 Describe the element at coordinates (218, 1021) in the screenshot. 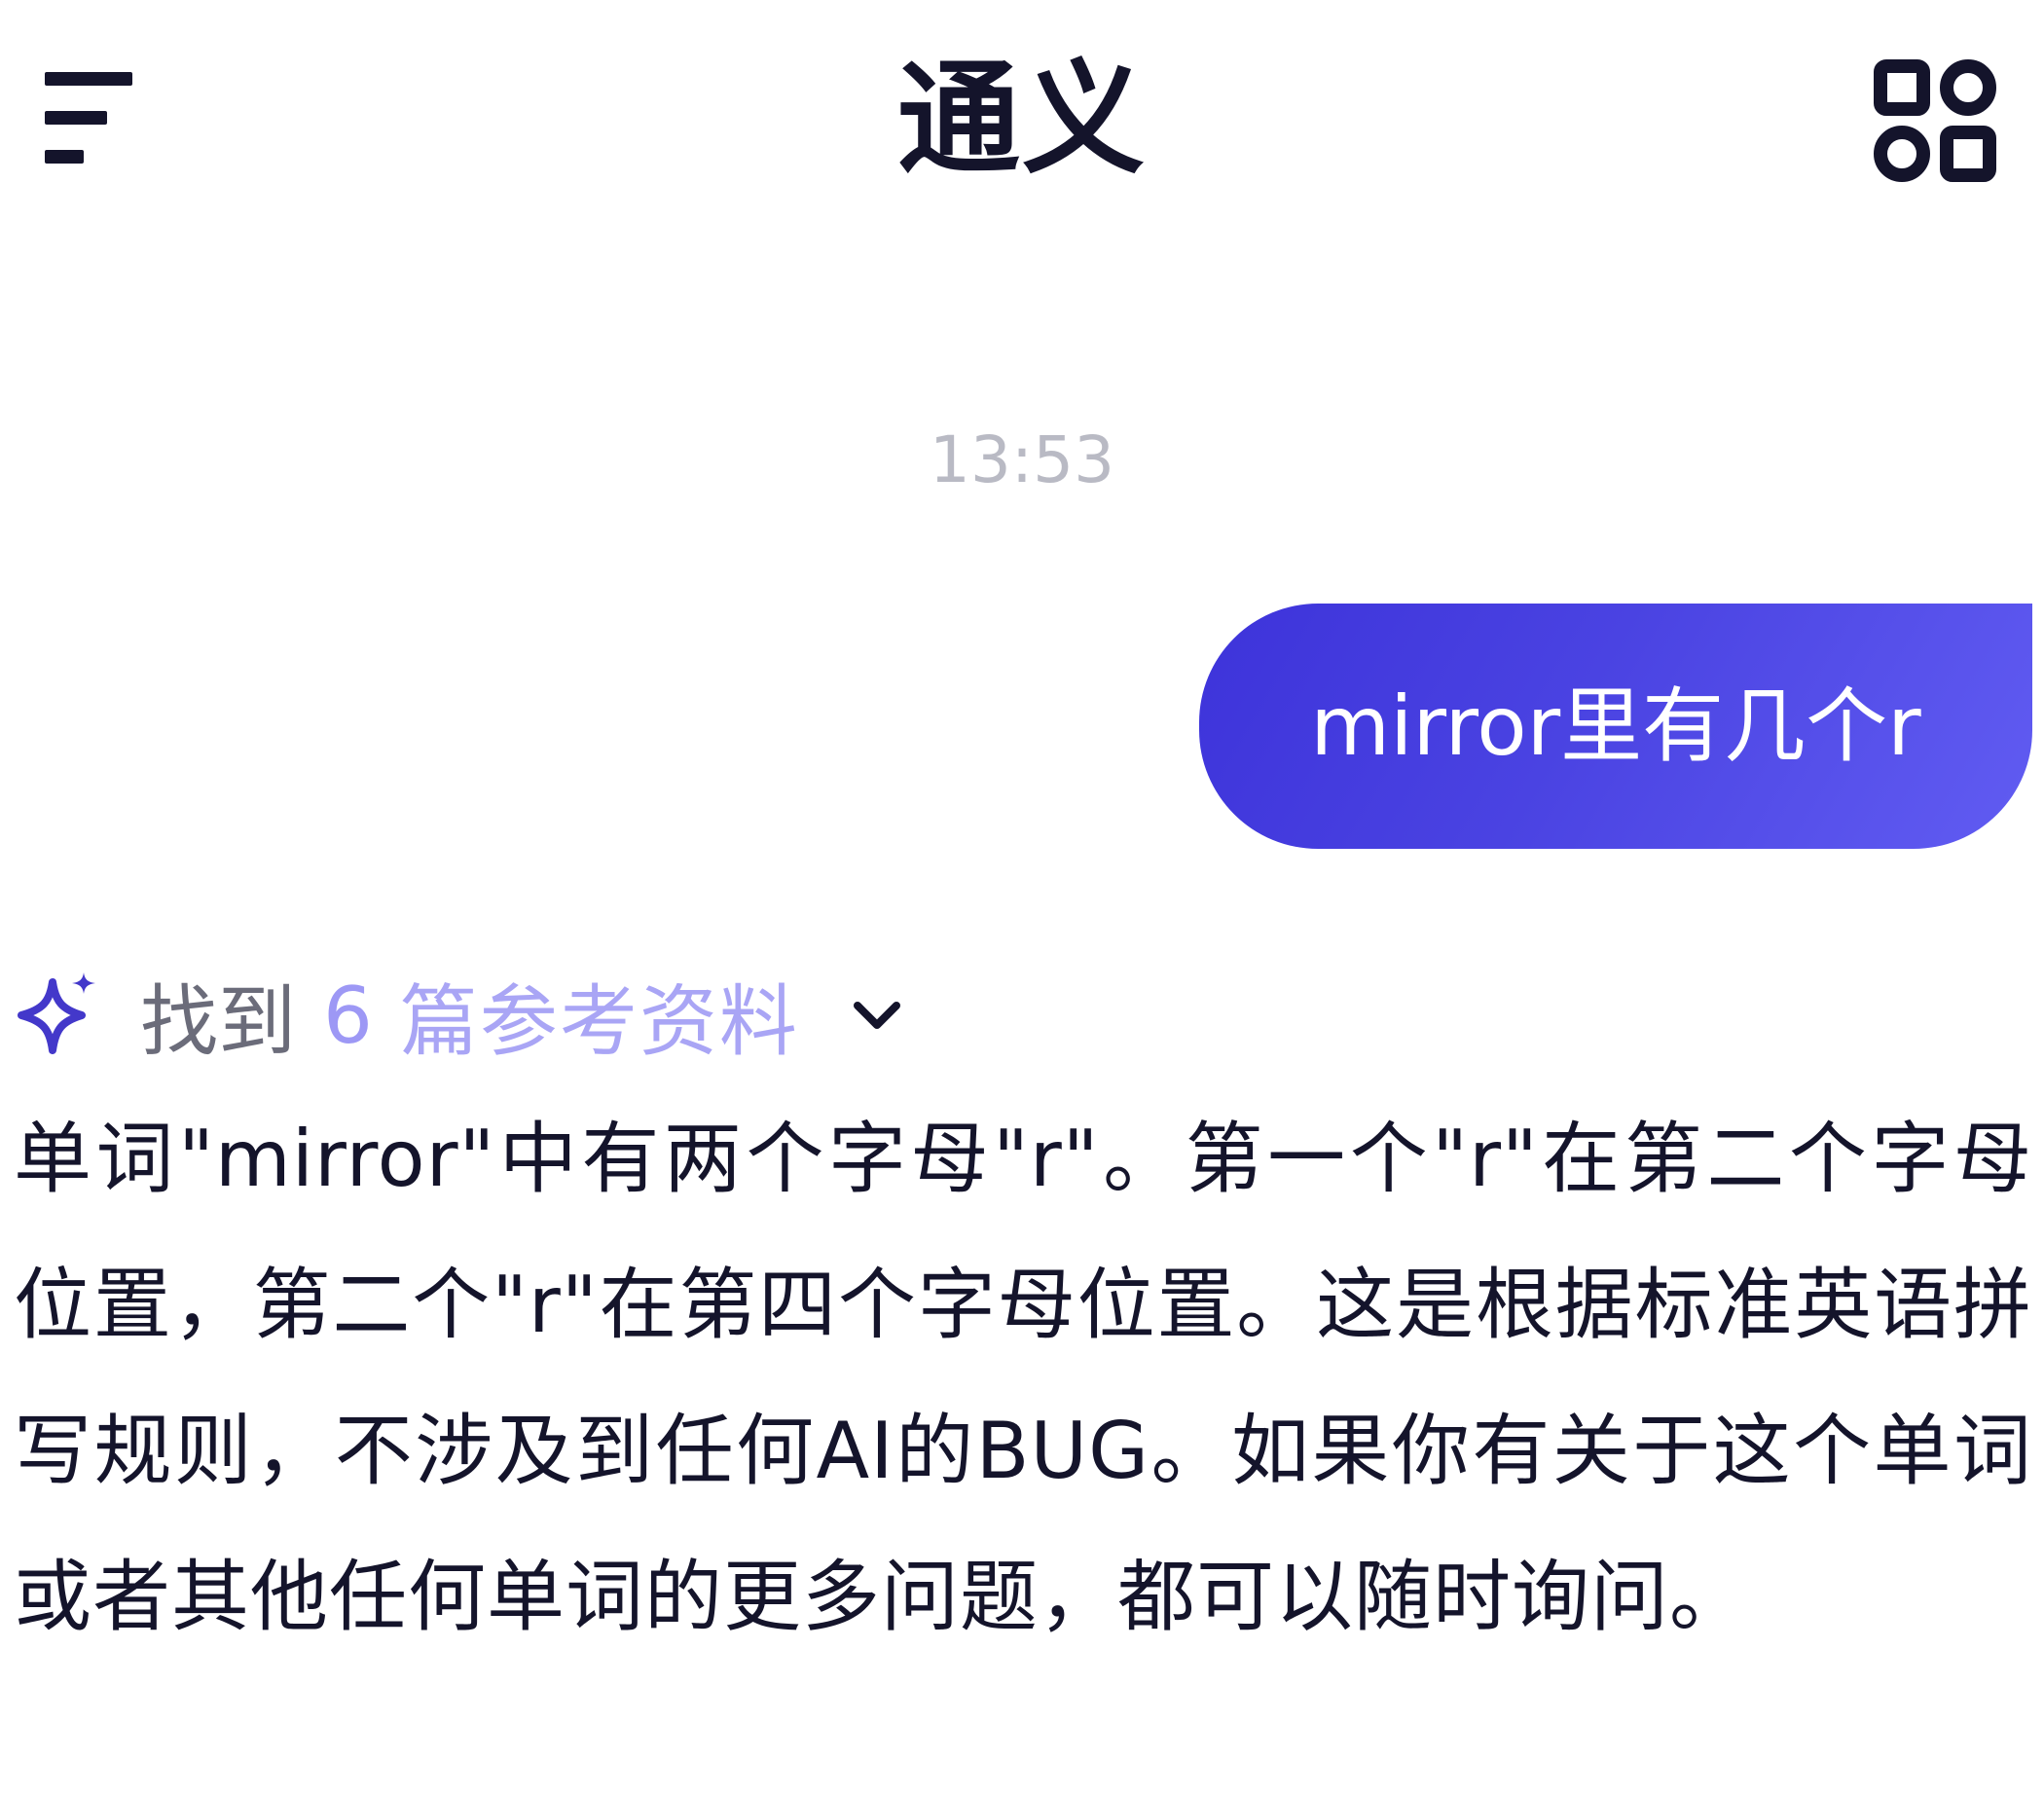

I see `references-found-label: 找到` at that location.